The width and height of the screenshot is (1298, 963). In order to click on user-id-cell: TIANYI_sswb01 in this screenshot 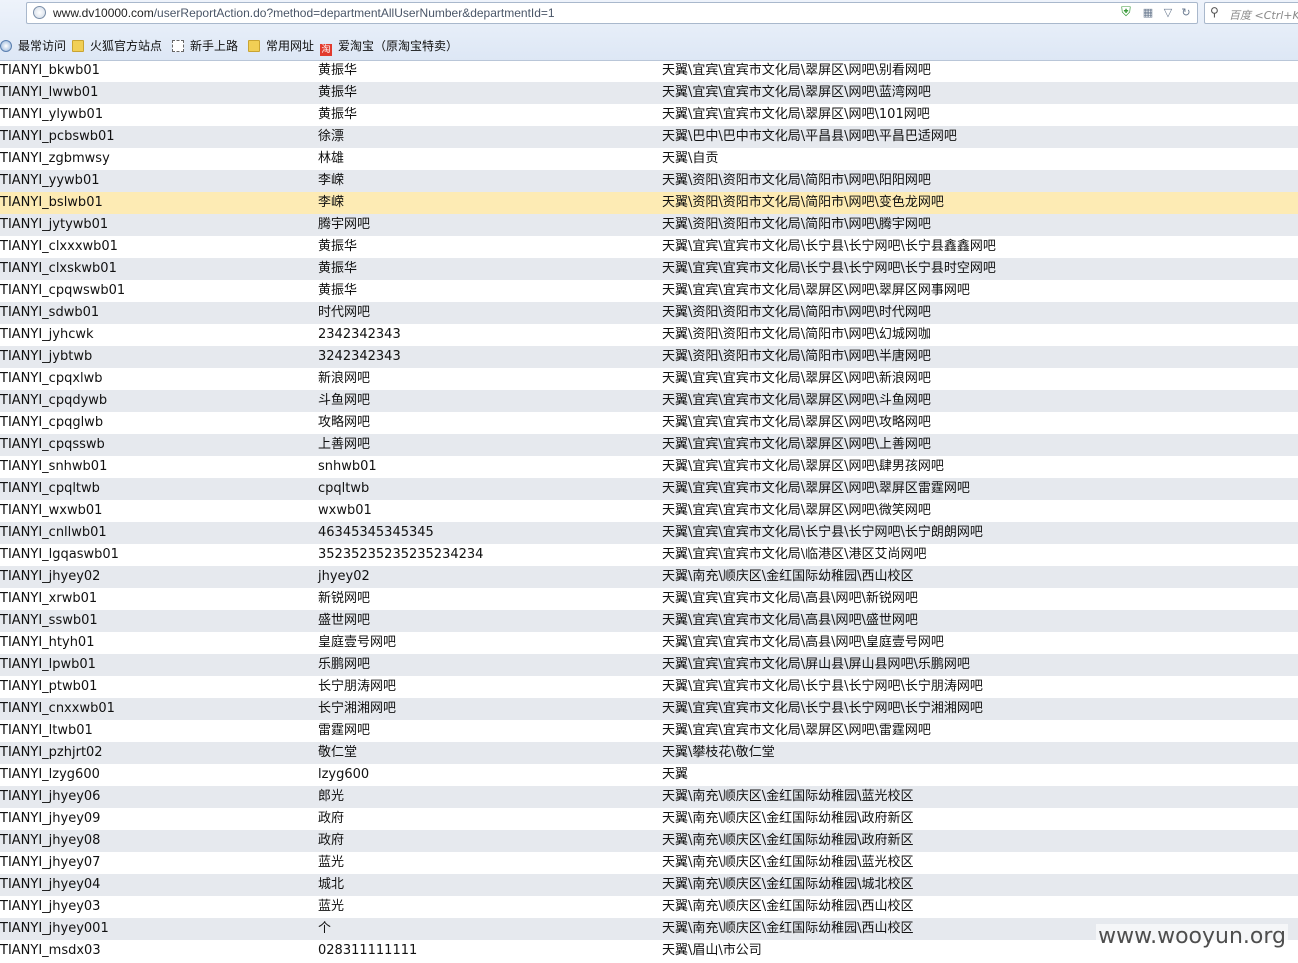, I will do `click(49, 620)`.